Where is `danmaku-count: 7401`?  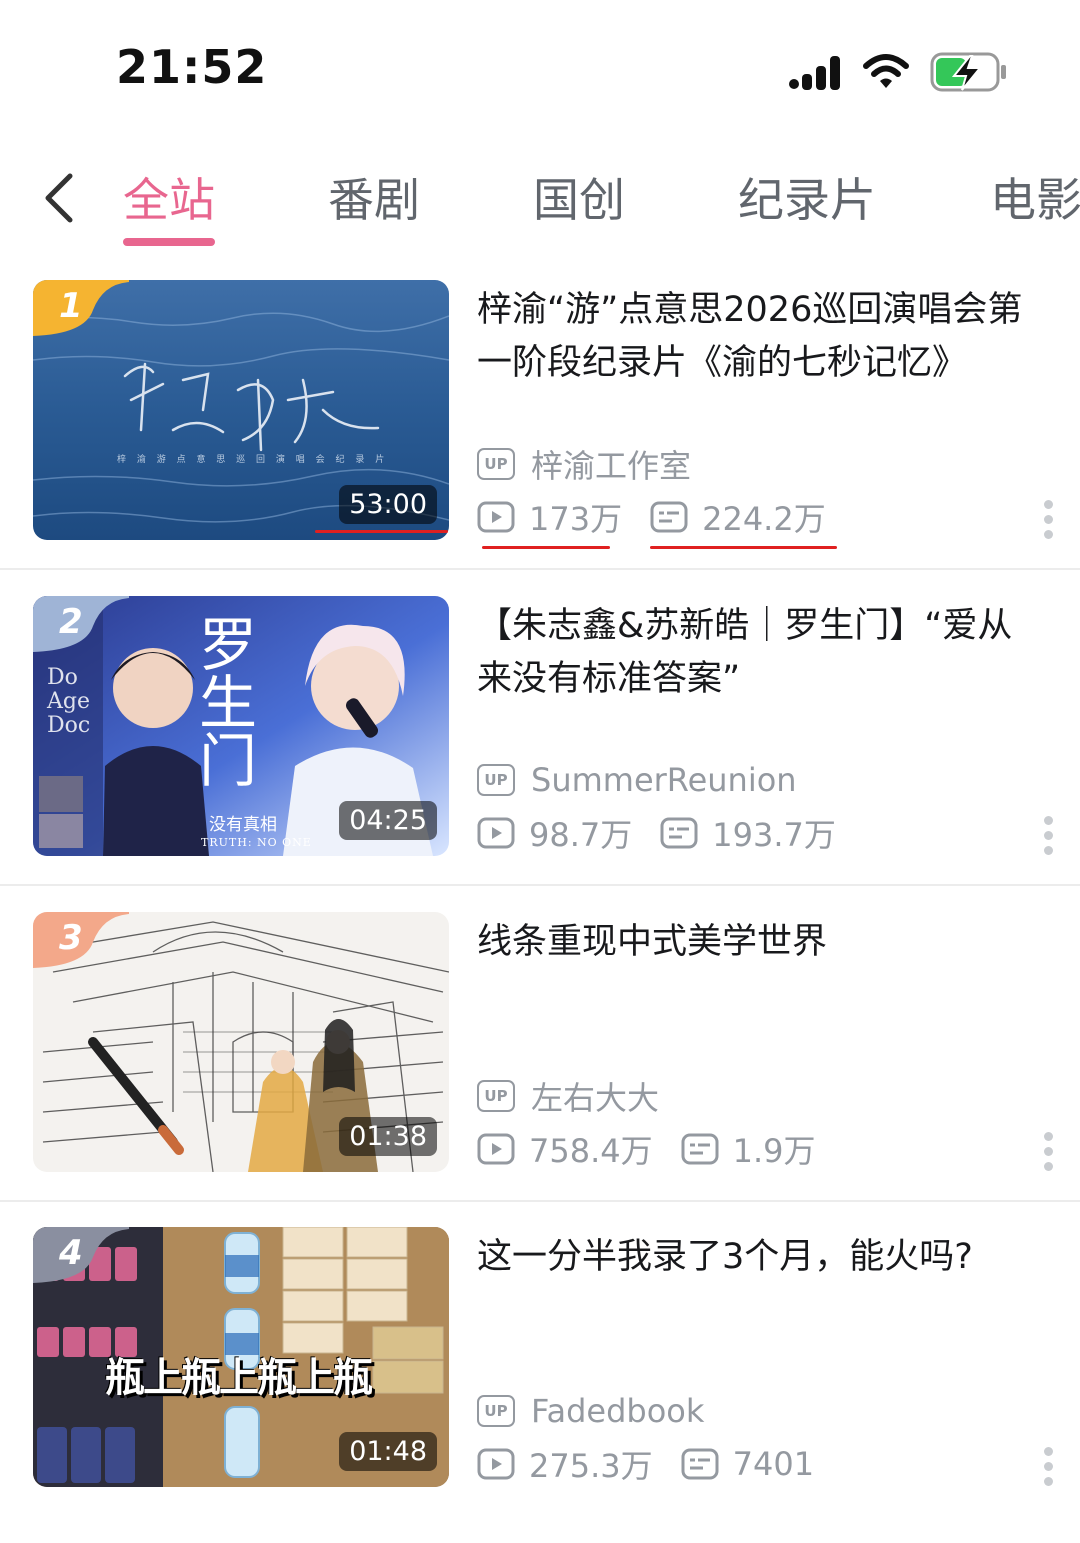
danmaku-count: 7401 is located at coordinates (773, 1464).